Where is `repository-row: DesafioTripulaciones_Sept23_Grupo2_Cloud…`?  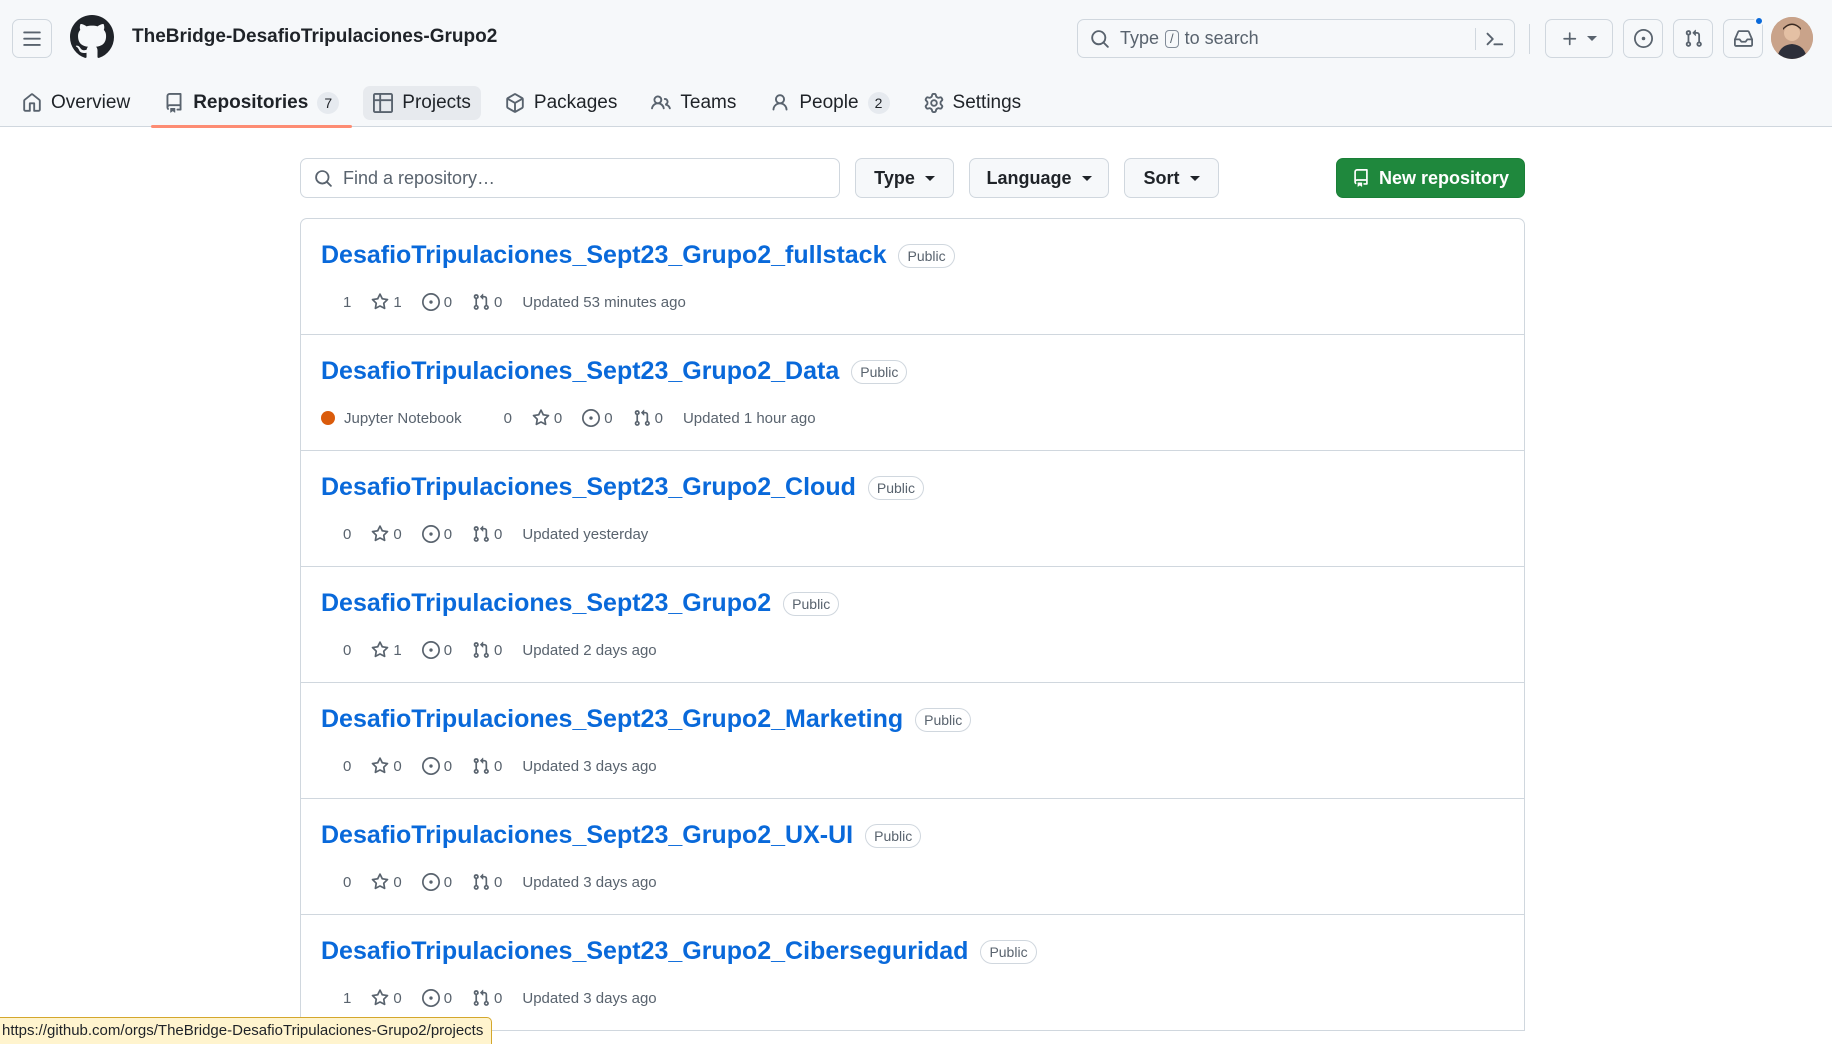 repository-row: DesafioTripulaciones_Sept23_Grupo2_Cloud… is located at coordinates (912, 509).